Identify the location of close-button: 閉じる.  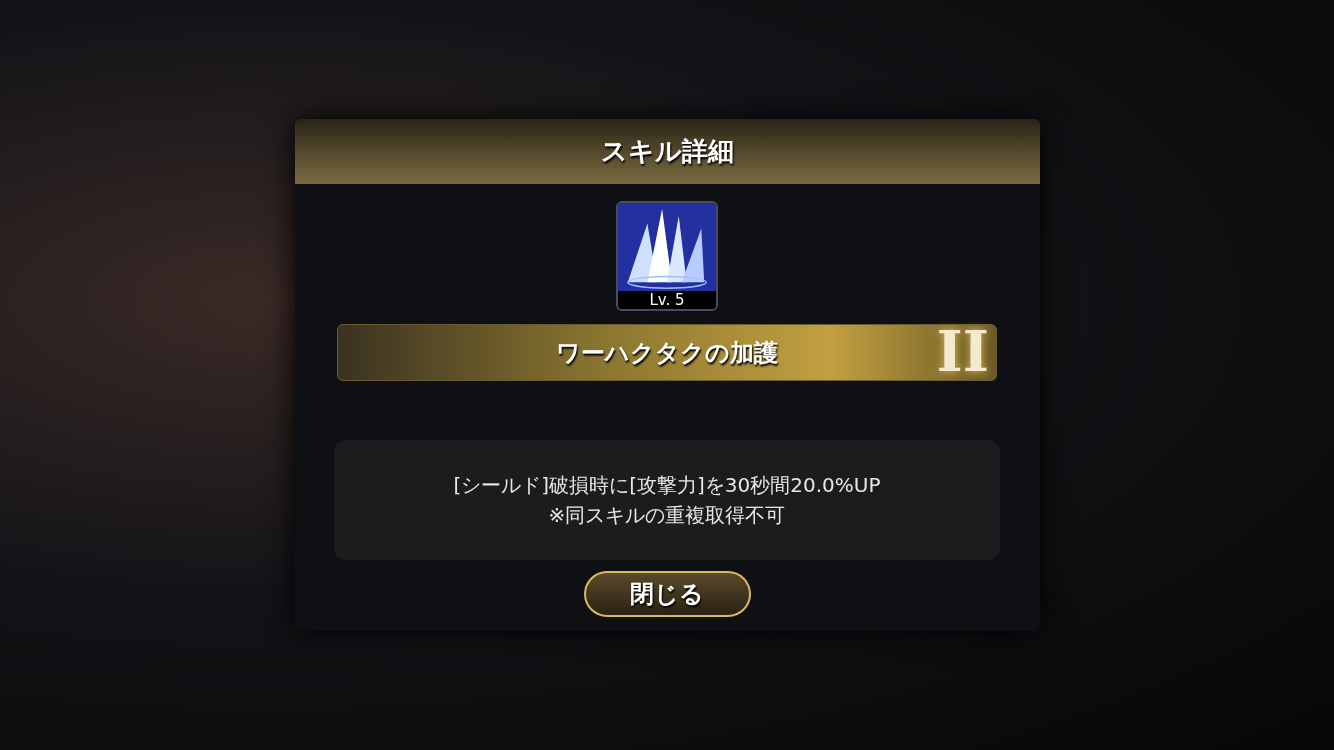
(667, 594).